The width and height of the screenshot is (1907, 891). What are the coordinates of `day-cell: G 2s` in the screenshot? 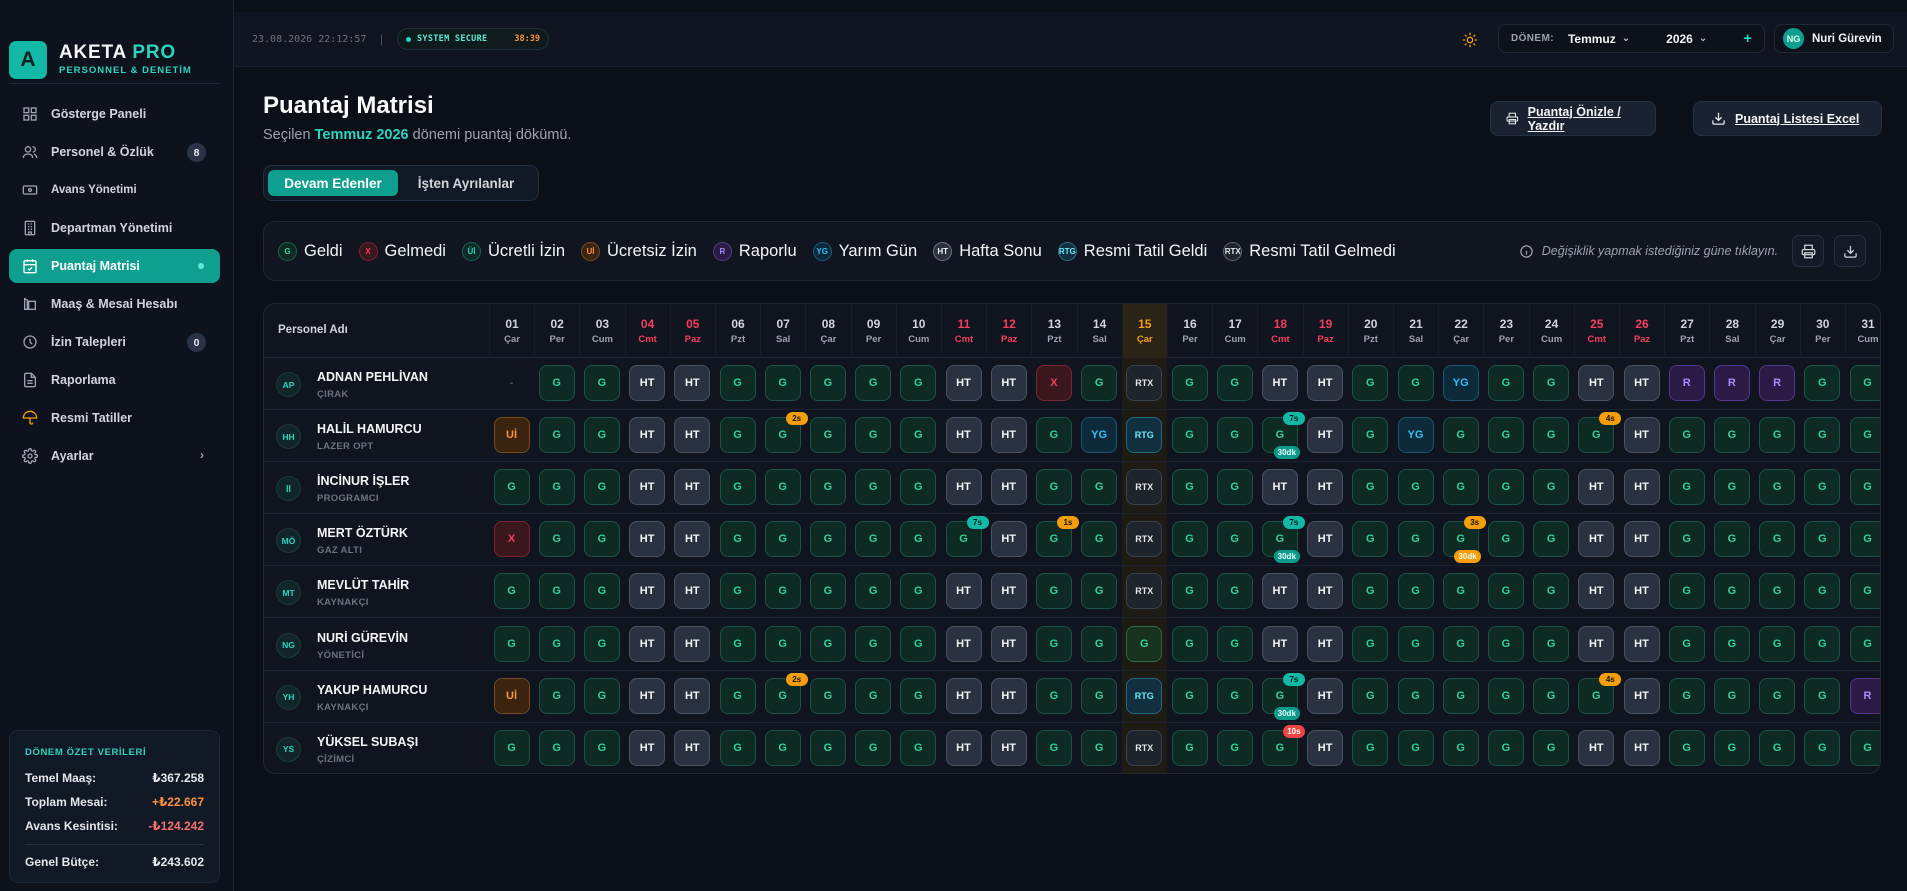 It's located at (786, 433).